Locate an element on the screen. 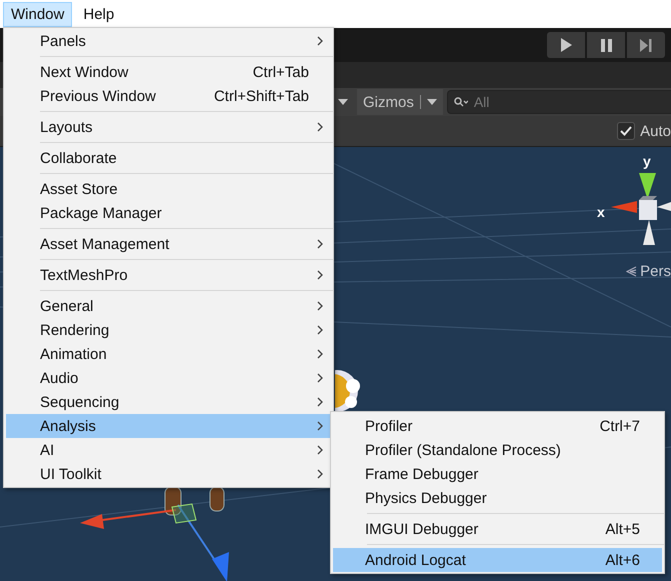 This screenshot has width=671, height=581. play-button is located at coordinates (566, 45).